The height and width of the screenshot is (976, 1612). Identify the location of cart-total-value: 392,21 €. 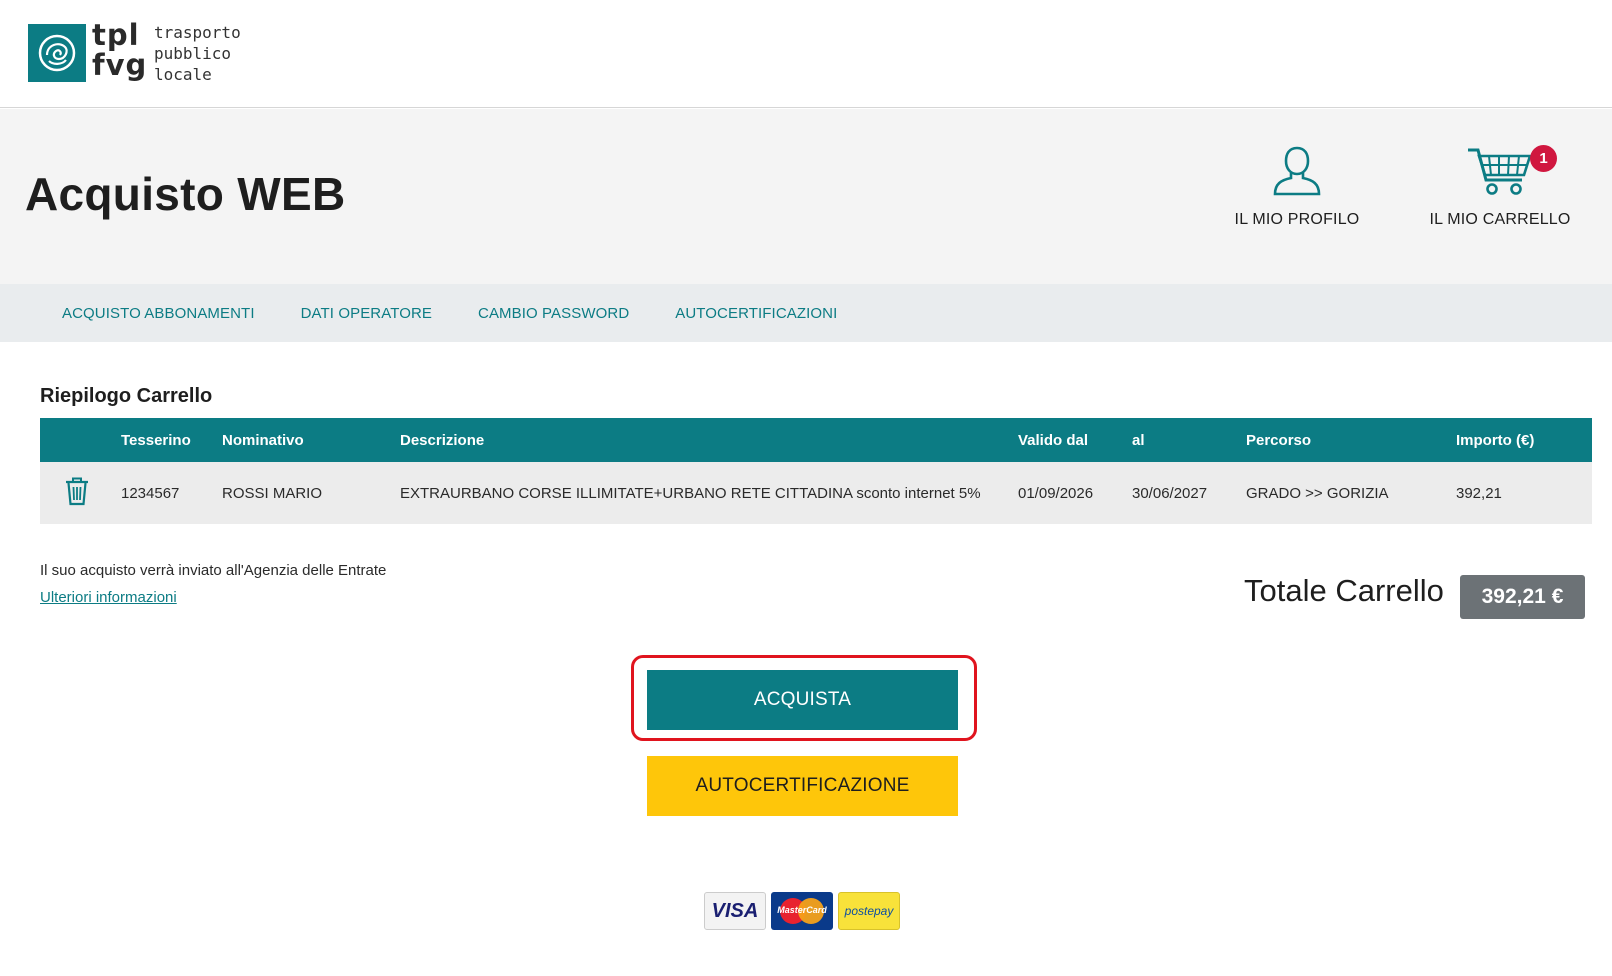
(1522, 597).